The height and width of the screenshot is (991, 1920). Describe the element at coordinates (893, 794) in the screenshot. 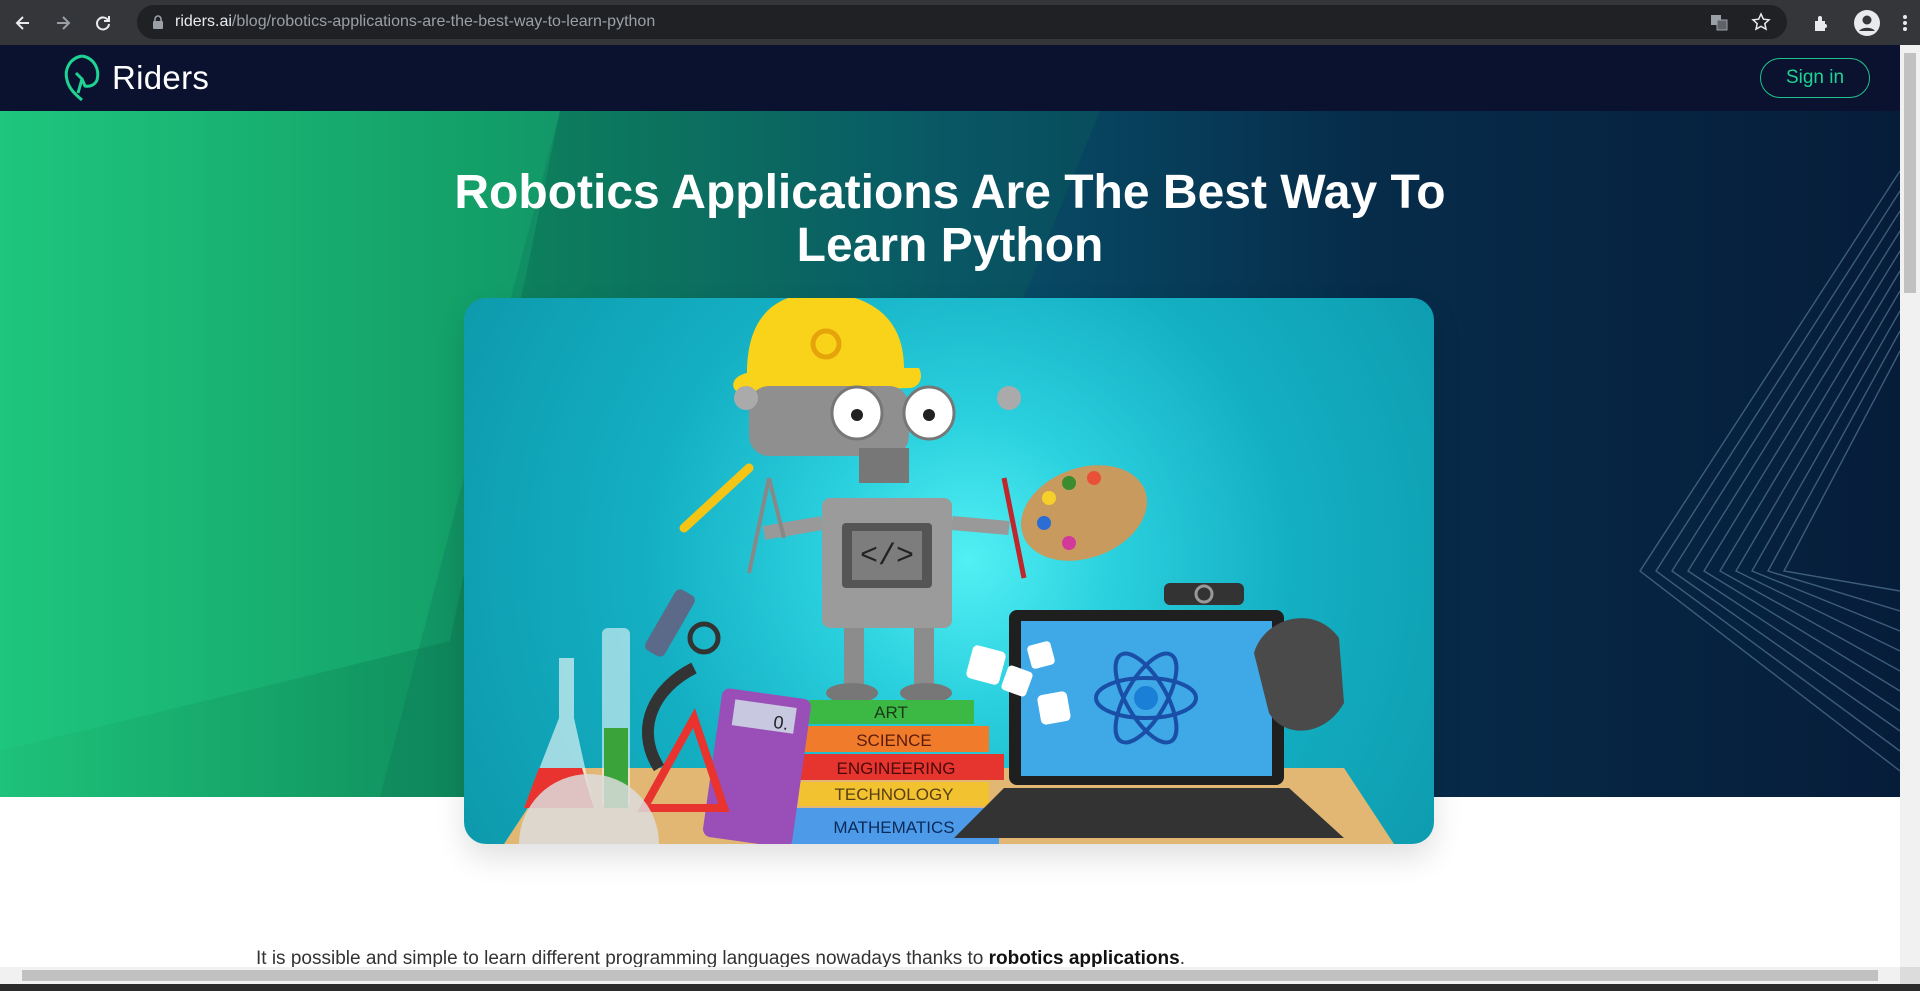

I see `book-label-technology: TECHNOLOGY` at that location.